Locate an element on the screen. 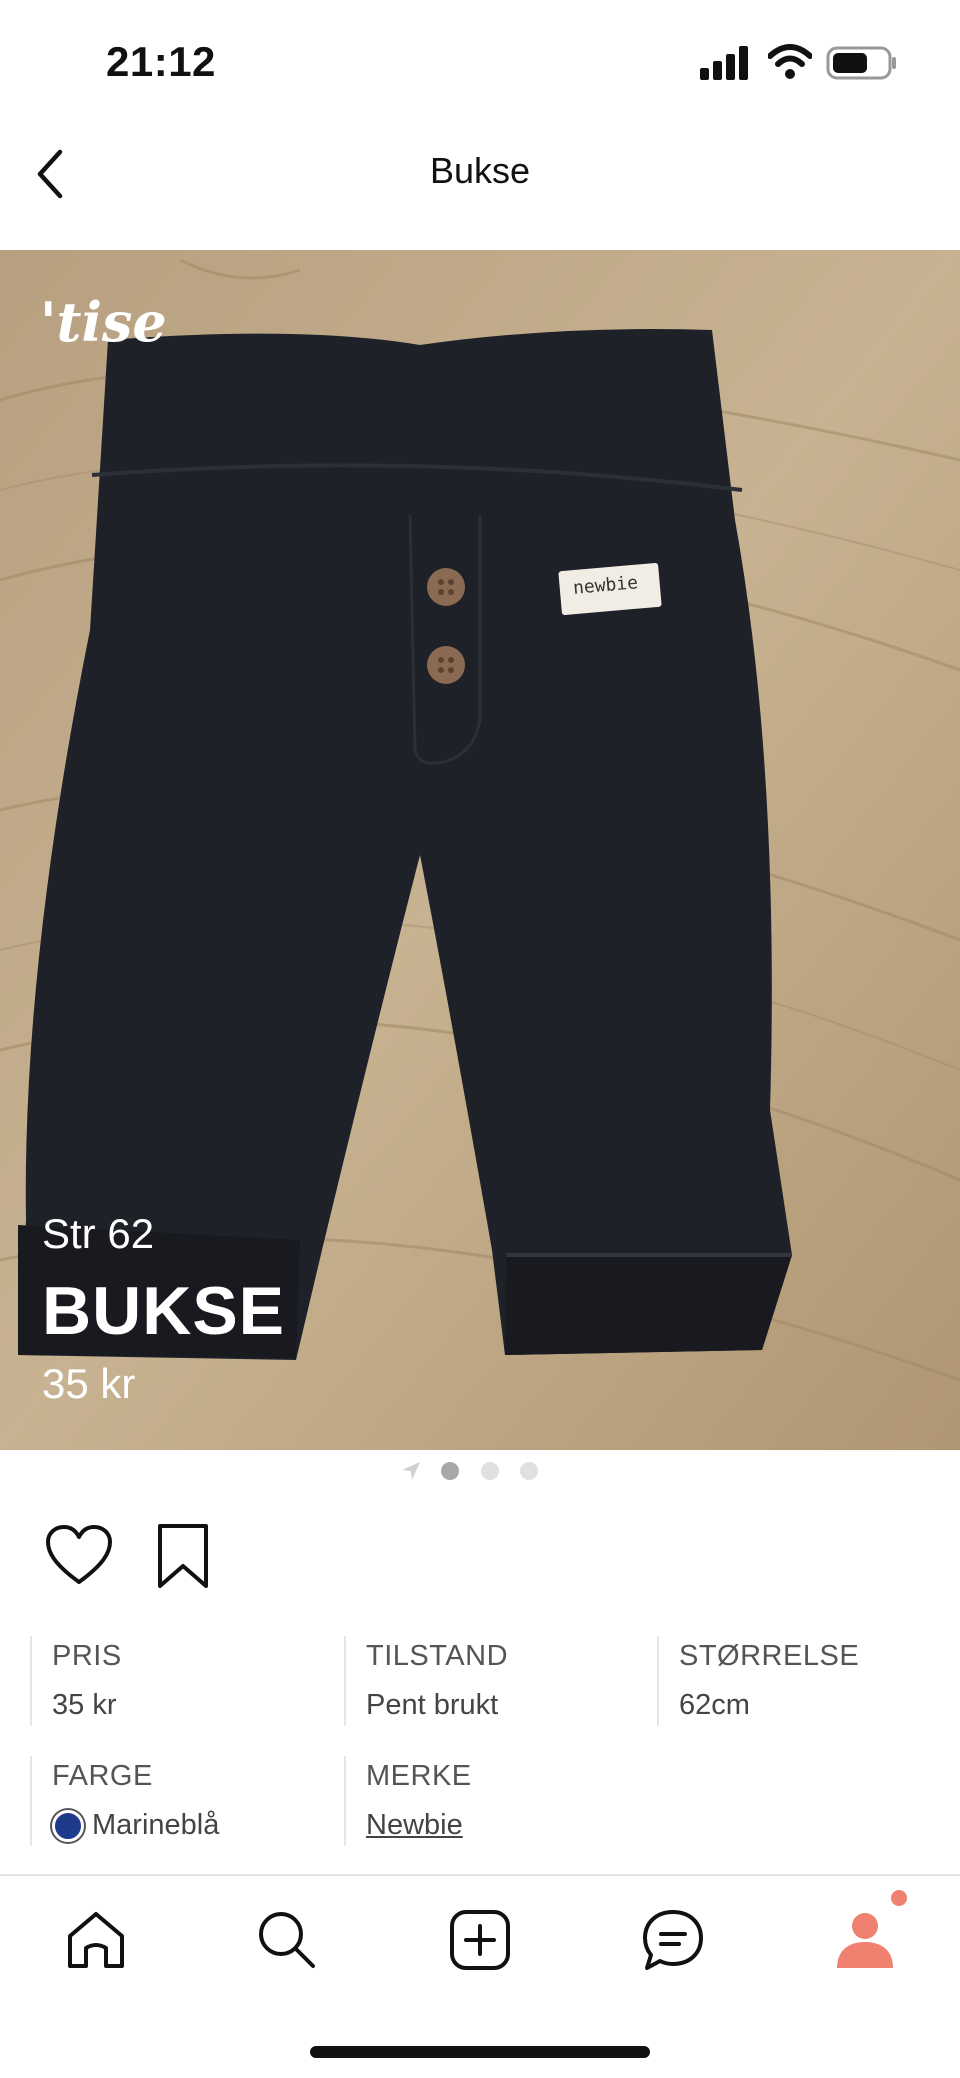  tab-profile is located at coordinates (865, 1940).